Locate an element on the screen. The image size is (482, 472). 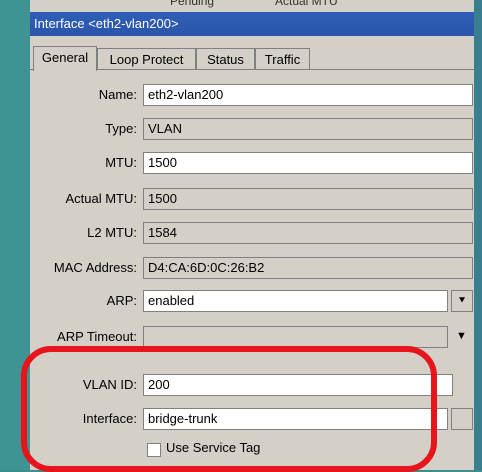
arp-timeout-label-cell: ARP Timeout: is located at coordinates (83, 338).